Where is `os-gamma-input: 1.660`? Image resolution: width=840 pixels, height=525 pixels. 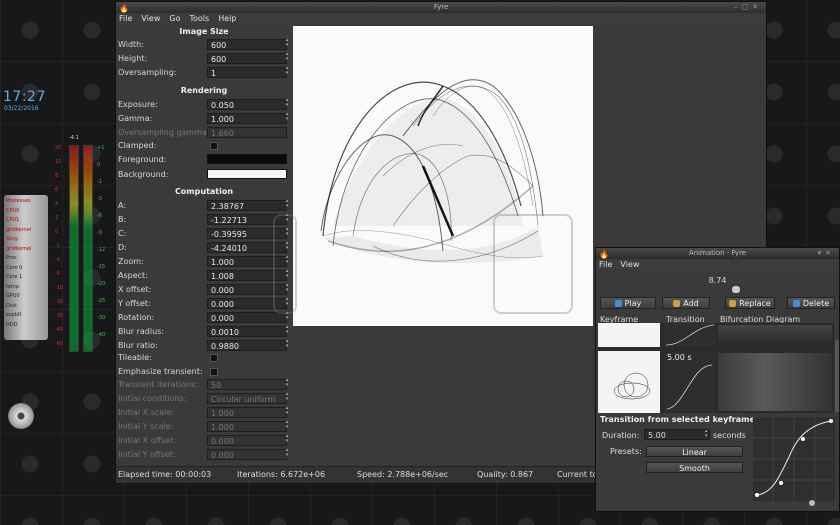
os-gamma-input: 1.660 is located at coordinates (247, 132).